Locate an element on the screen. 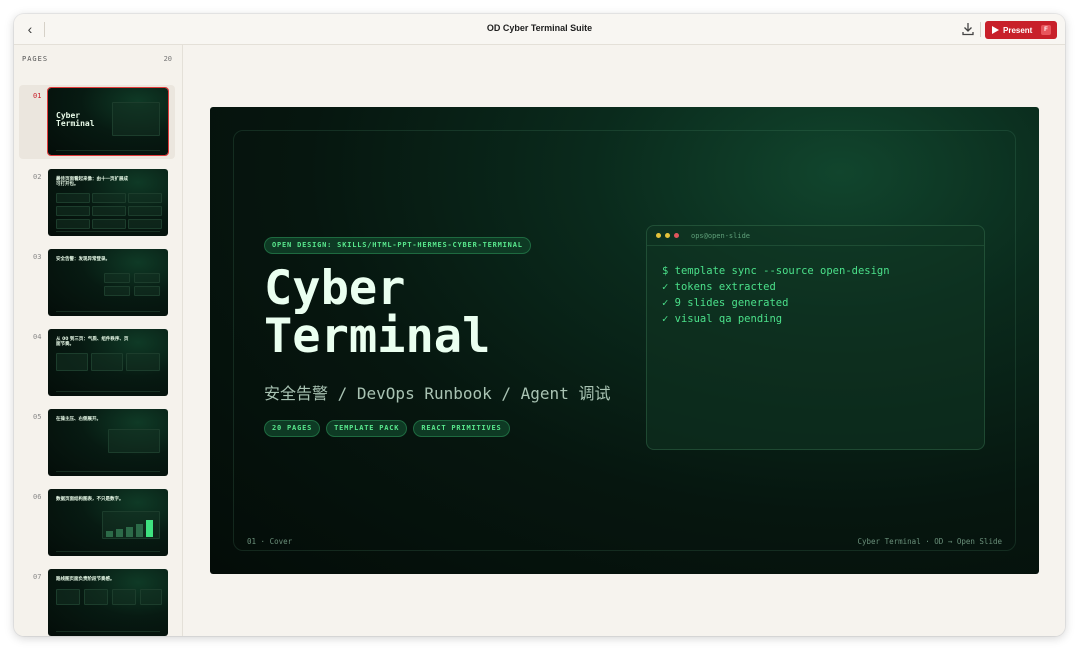 The image size is (1080, 651). page-thumbnail: 06 数据页面结构图表，不只是数字。 is located at coordinates (97, 523).